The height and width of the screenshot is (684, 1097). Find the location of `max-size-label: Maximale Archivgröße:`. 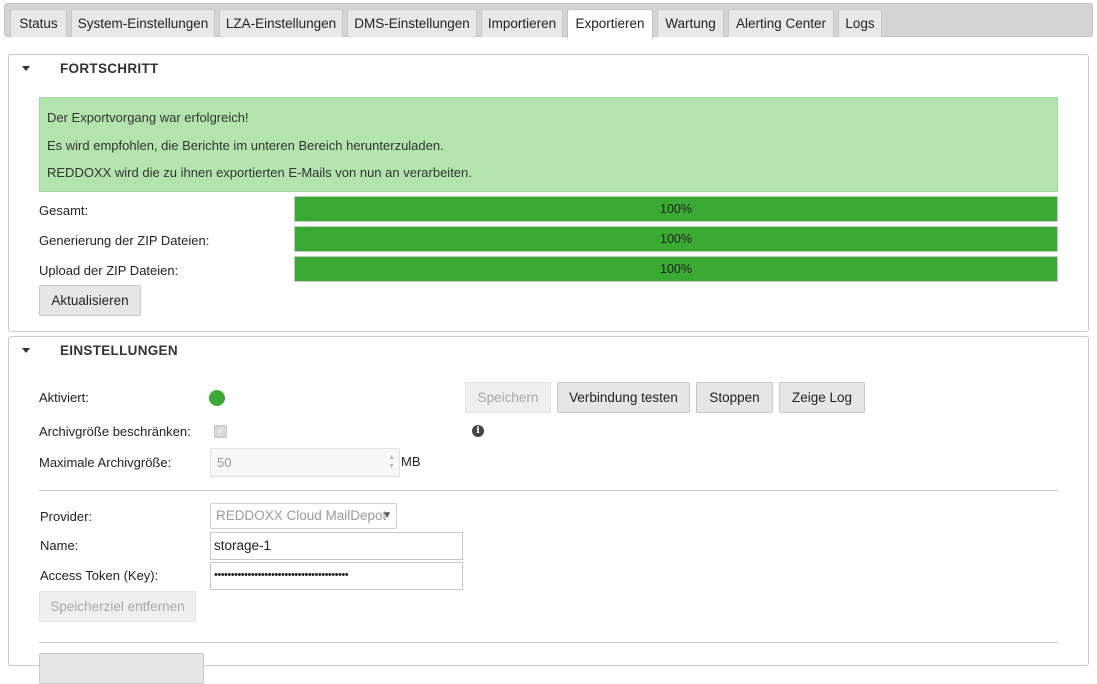

max-size-label: Maximale Archivgröße: is located at coordinates (105, 462).